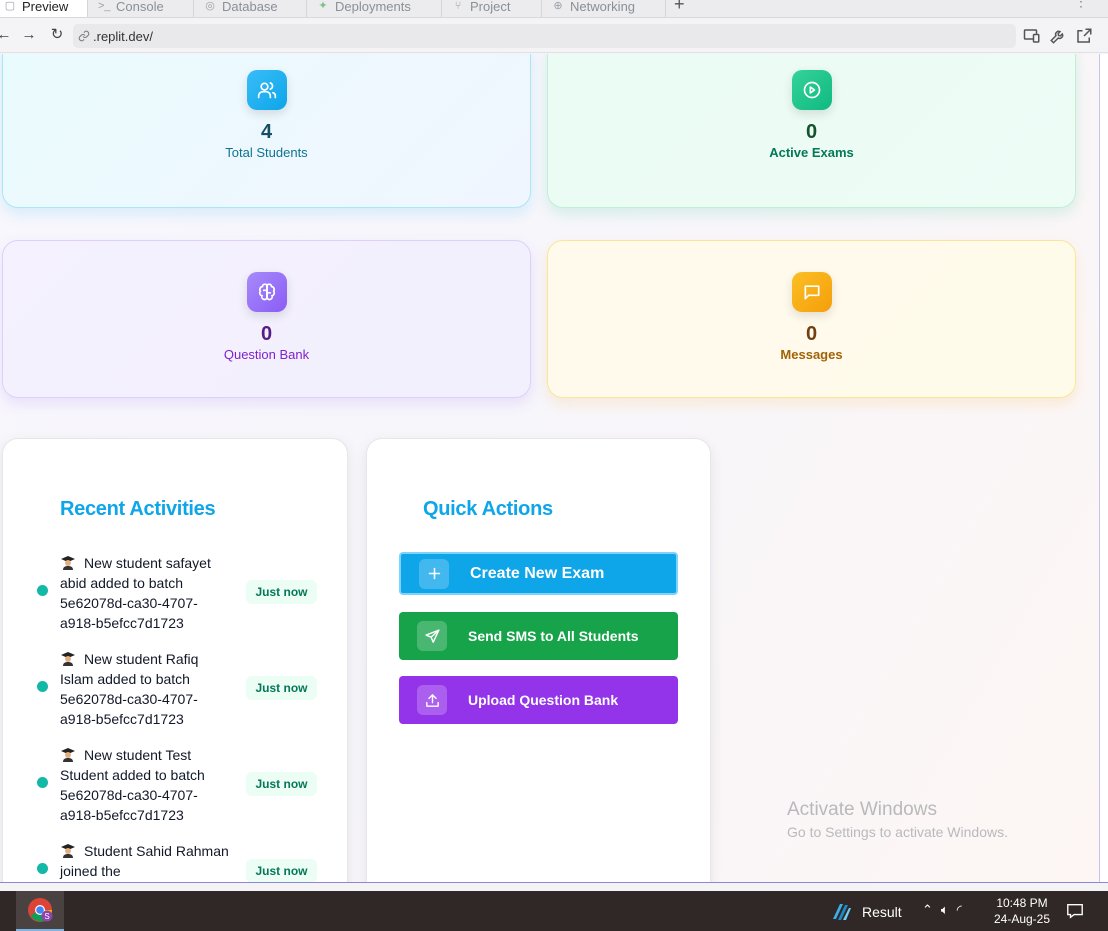 The height and width of the screenshot is (931, 1108). What do you see at coordinates (138, 509) in the screenshot?
I see `recent-activities-title: Recent Activities` at bounding box center [138, 509].